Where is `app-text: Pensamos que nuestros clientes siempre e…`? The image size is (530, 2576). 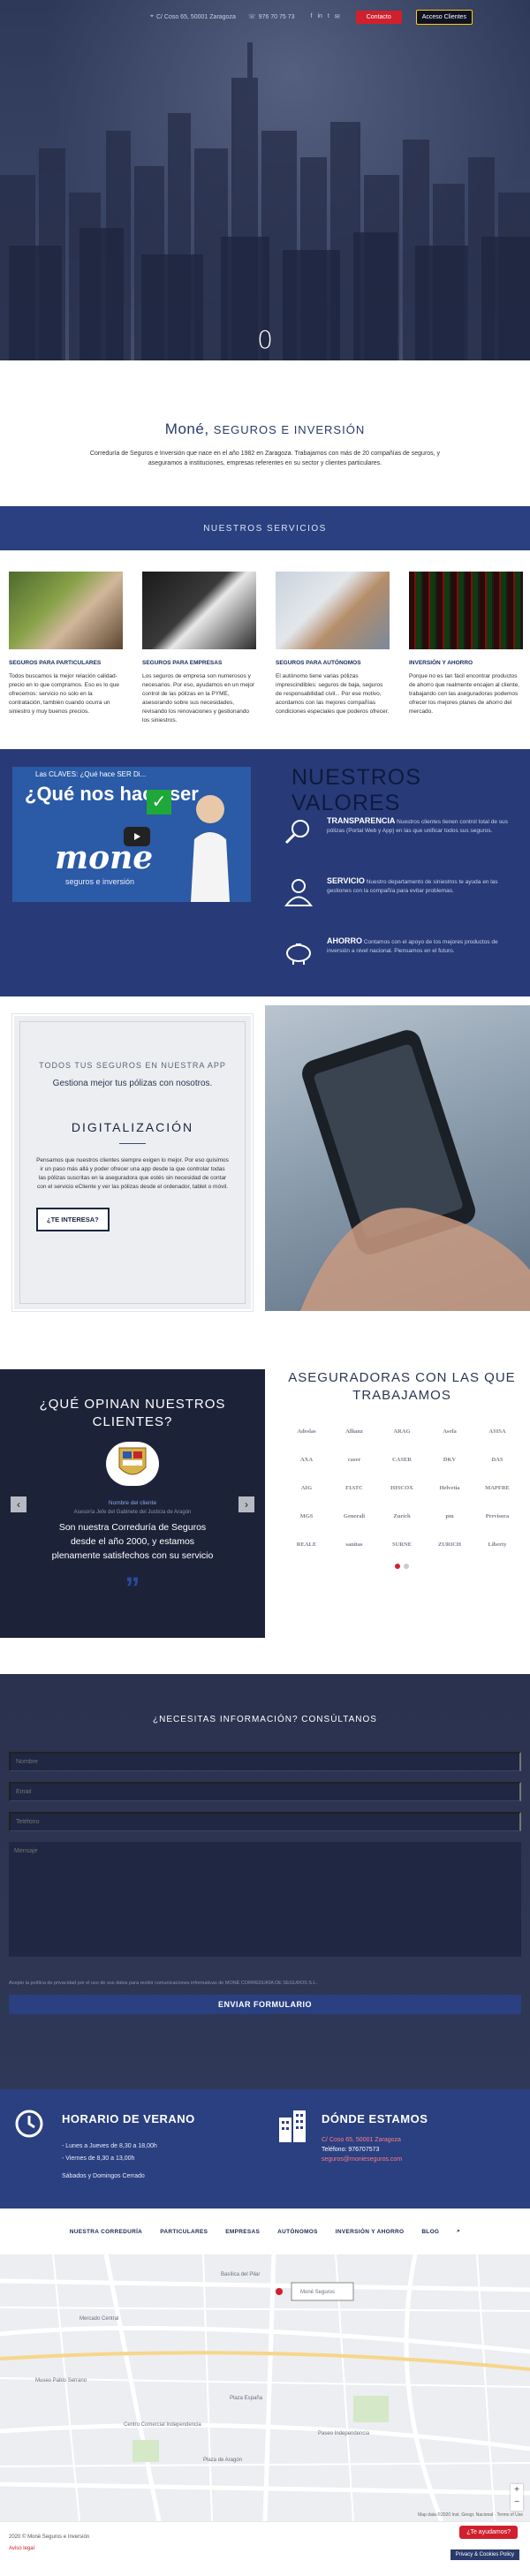
app-text: Pensamos que nuestros clientes siempre e… is located at coordinates (132, 1174).